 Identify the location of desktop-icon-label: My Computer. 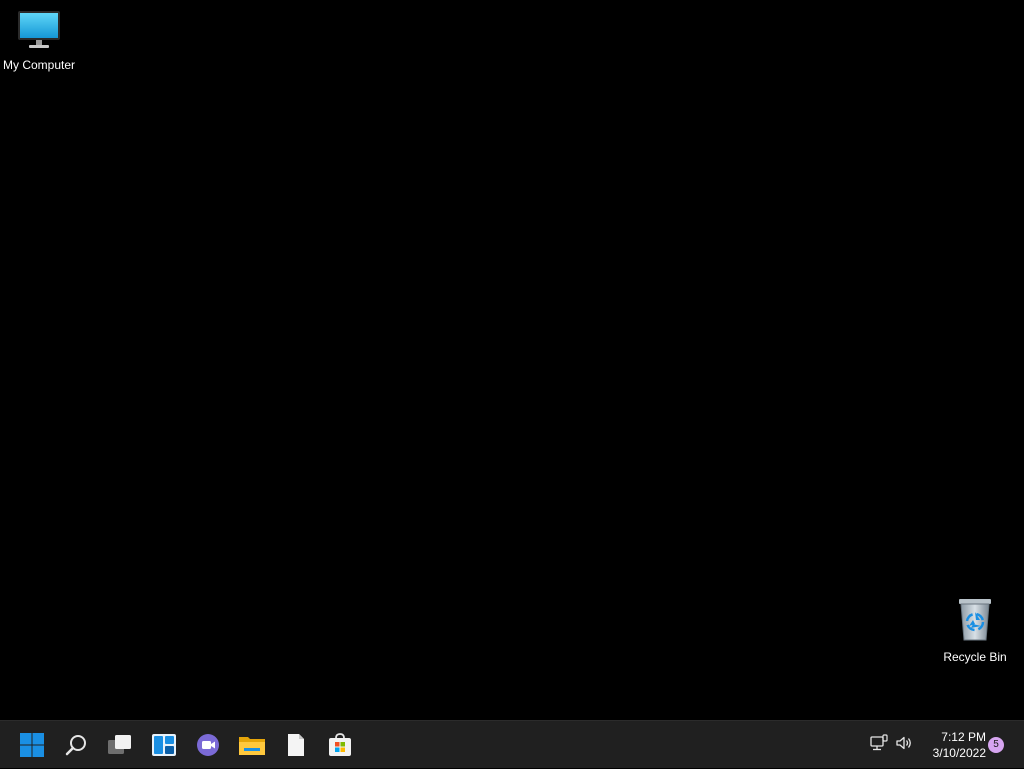
(39, 65).